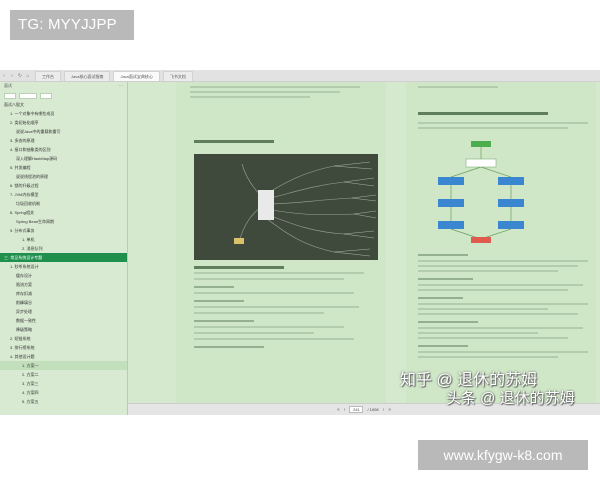  I want to click on overlay-line-1: 知乎 @ 退休的苏姆, so click(469, 380).